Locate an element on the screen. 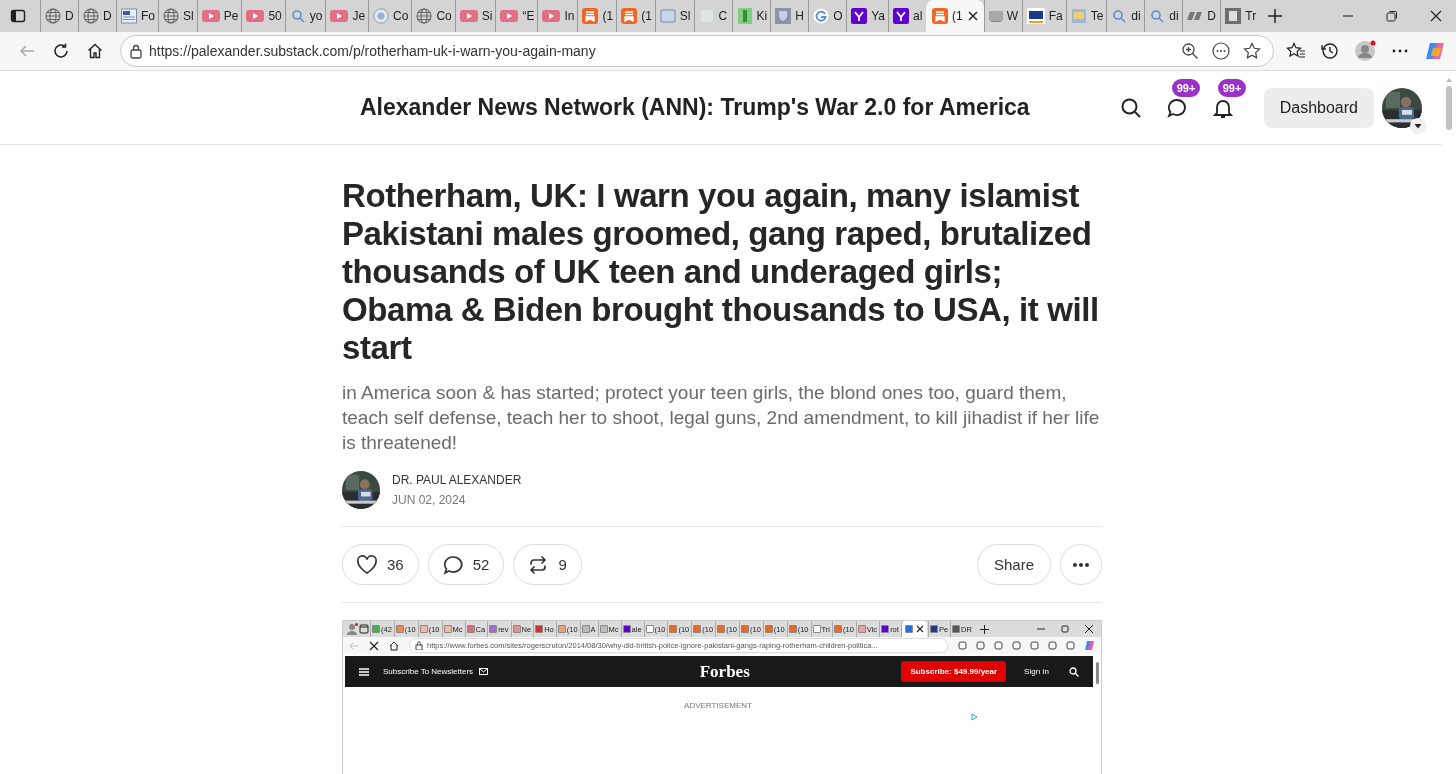 This screenshot has height=774, width=1456. browser-tab: (1 is located at coordinates (954, 16).